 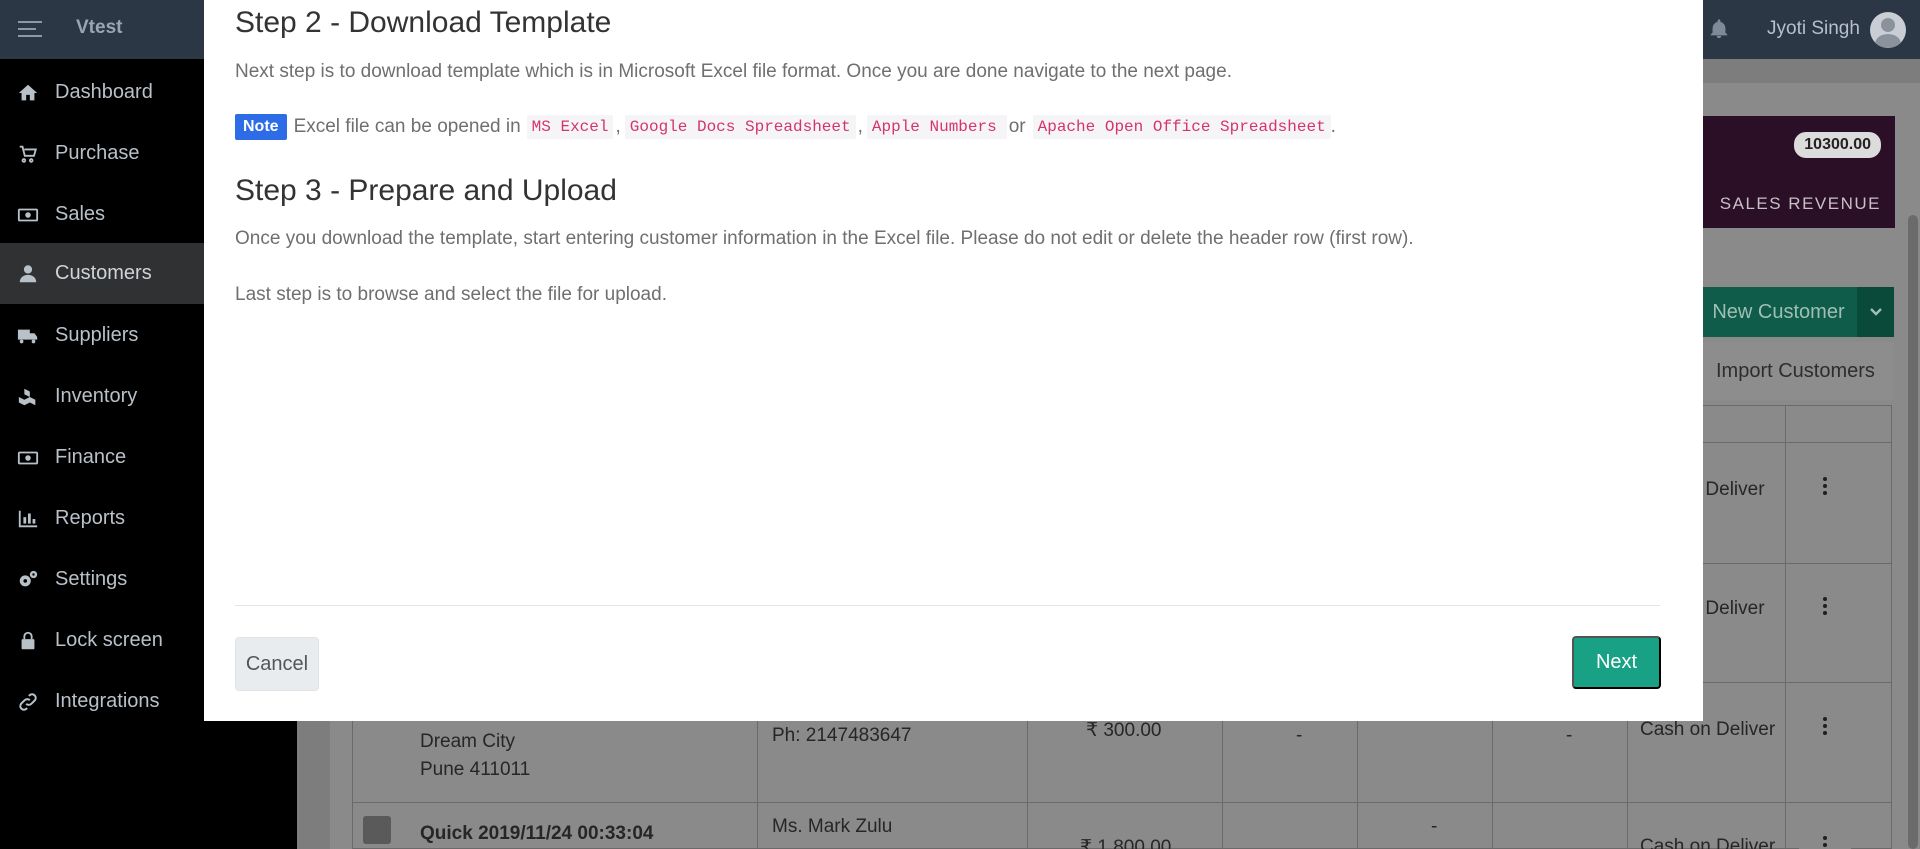 What do you see at coordinates (1837, 145) in the screenshot?
I see `revenue-value: 10300.00` at bounding box center [1837, 145].